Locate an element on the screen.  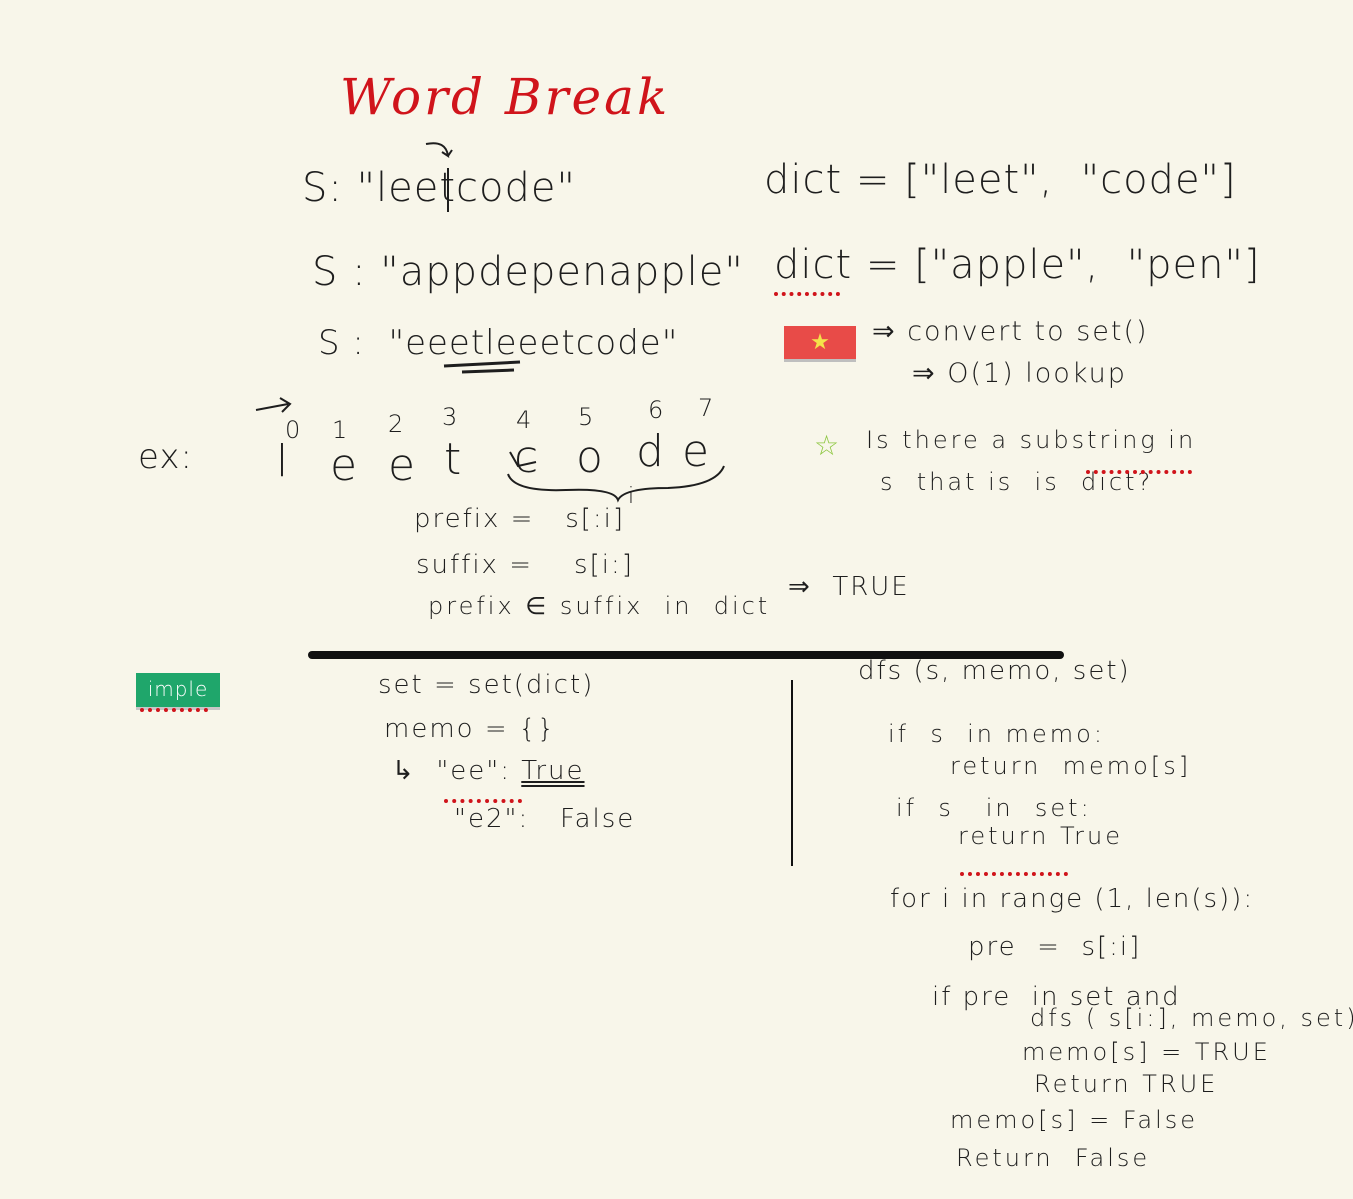
index-arrow-icon is located at coordinates (273, 405).